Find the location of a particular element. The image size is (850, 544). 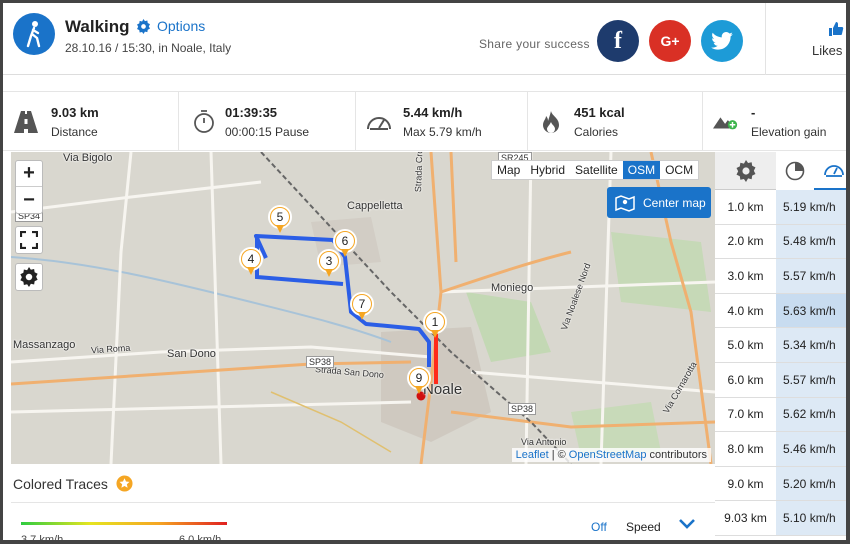

split-speed: 5.19 km/h is located at coordinates (811, 207).